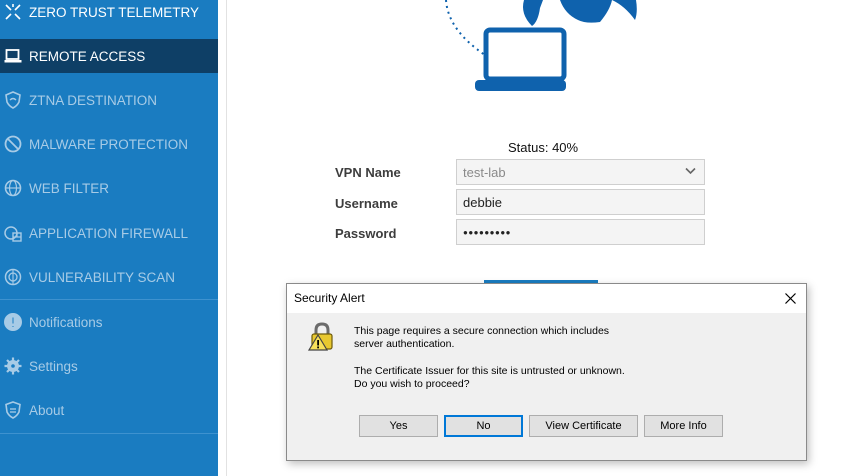 This screenshot has height=476, width=853. Describe the element at coordinates (368, 172) in the screenshot. I see `vpn-name-label: VPN Name` at that location.